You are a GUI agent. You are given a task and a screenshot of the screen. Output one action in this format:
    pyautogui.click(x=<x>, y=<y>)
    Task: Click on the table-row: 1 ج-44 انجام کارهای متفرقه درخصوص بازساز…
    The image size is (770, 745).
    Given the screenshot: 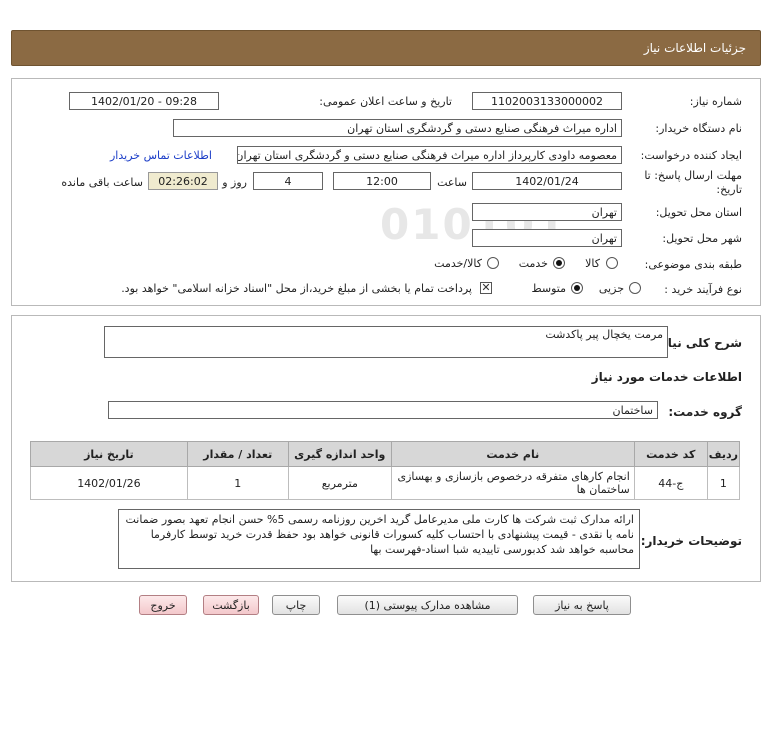 What is the action you would take?
    pyautogui.click(x=385, y=483)
    